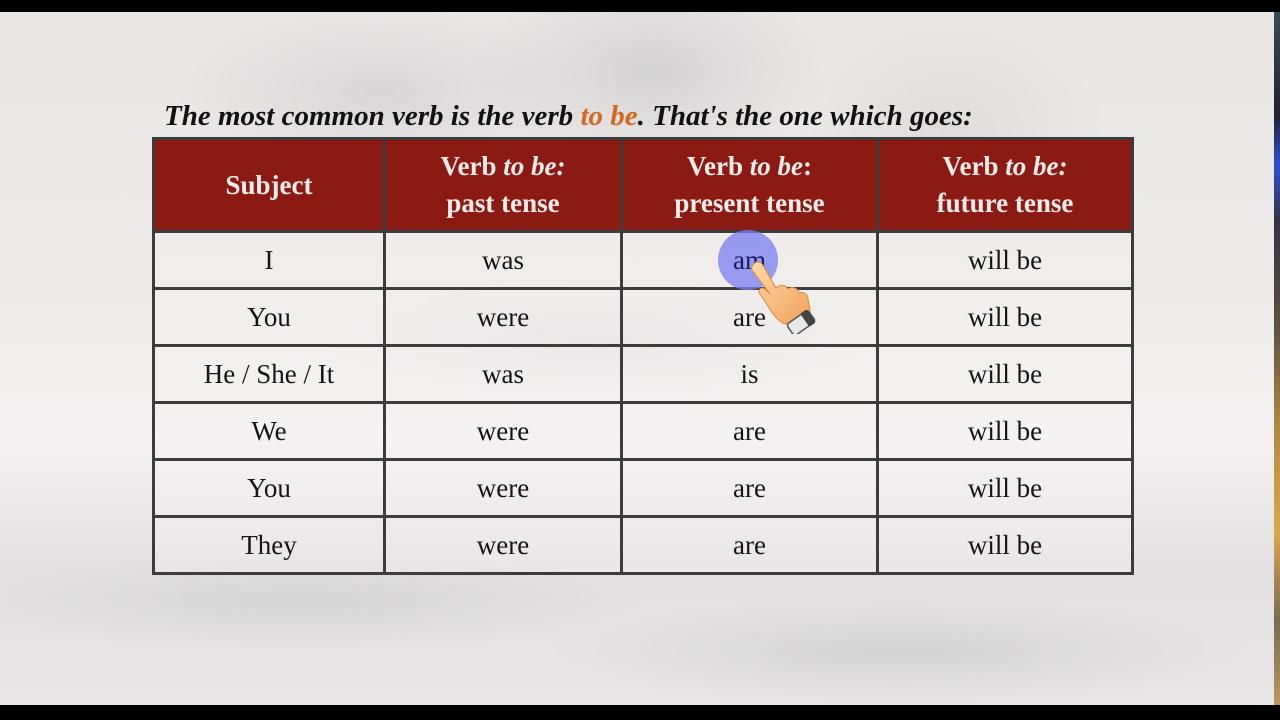  Describe the element at coordinates (609, 116) in the screenshot. I see `intro-accent-to-be: to be` at that location.